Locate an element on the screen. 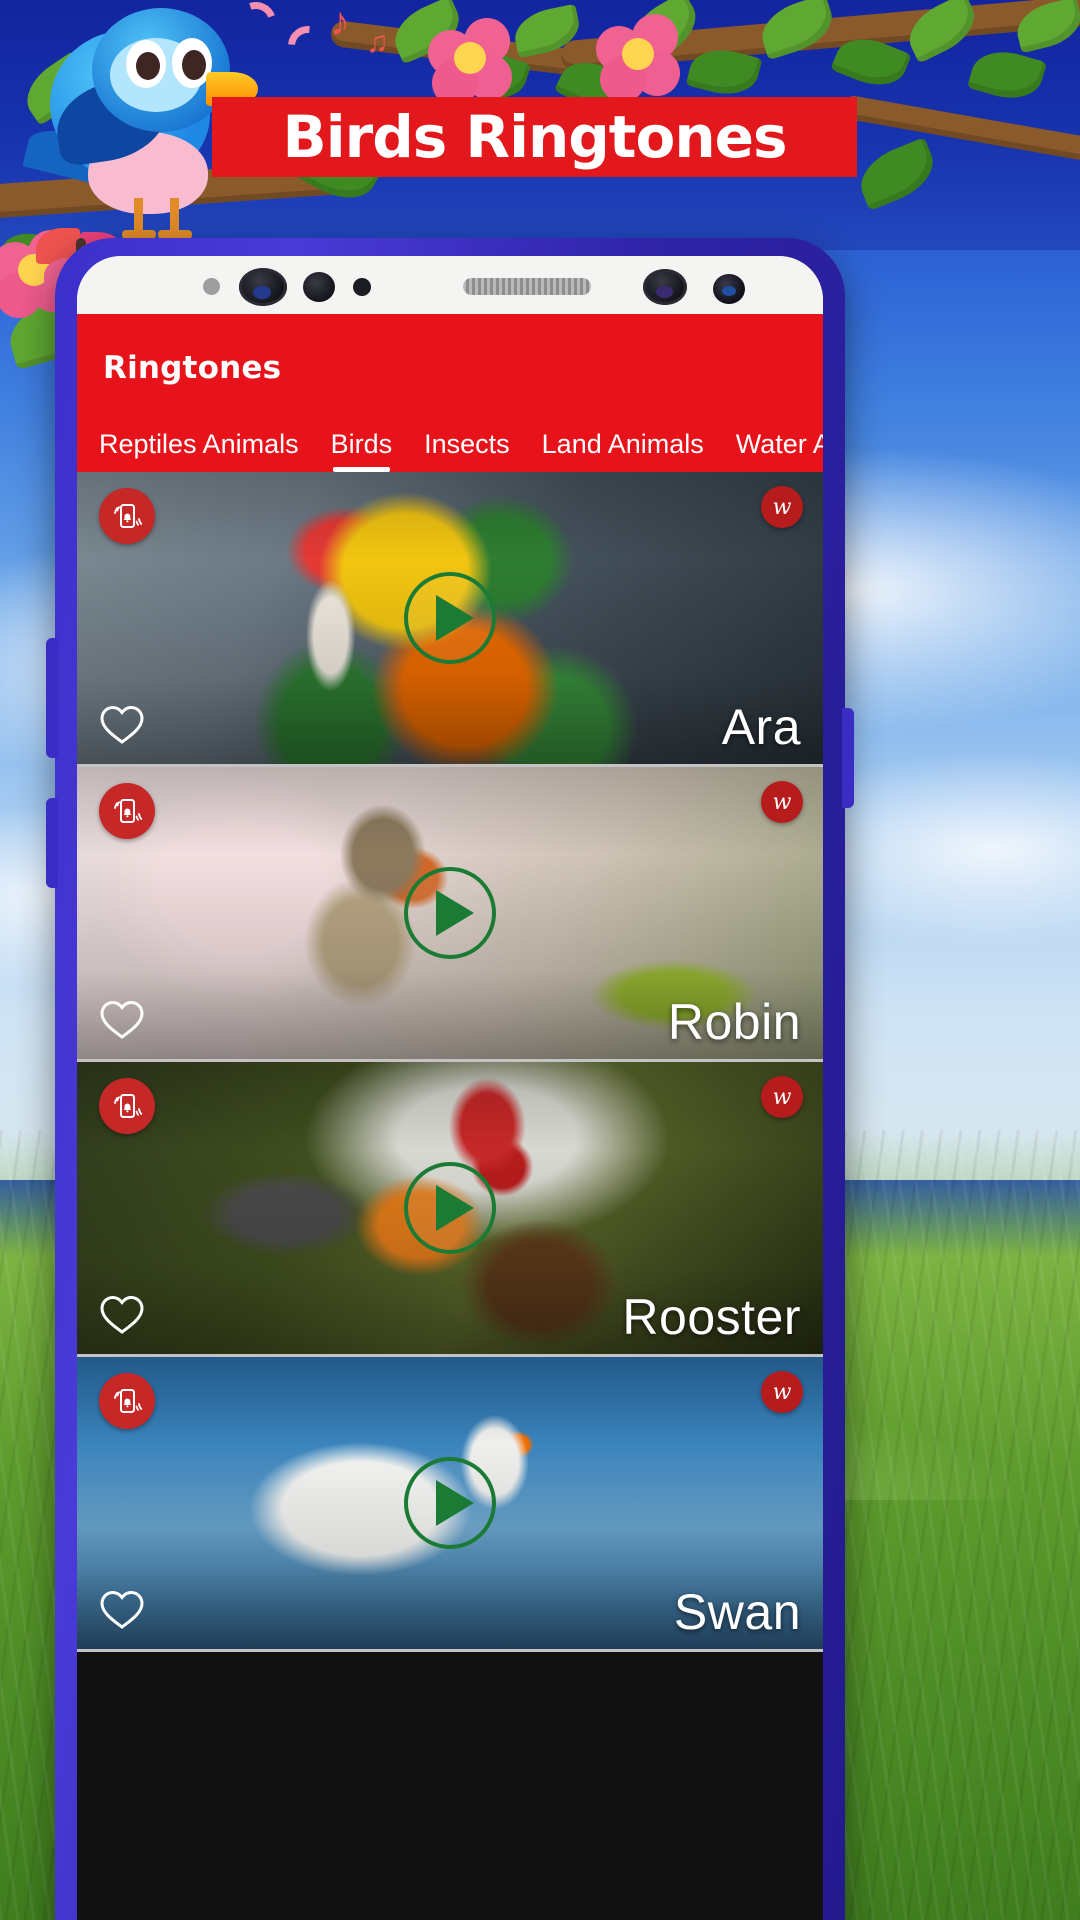 This screenshot has width=1080, height=1920. list-item: w Robin is located at coordinates (450, 914).